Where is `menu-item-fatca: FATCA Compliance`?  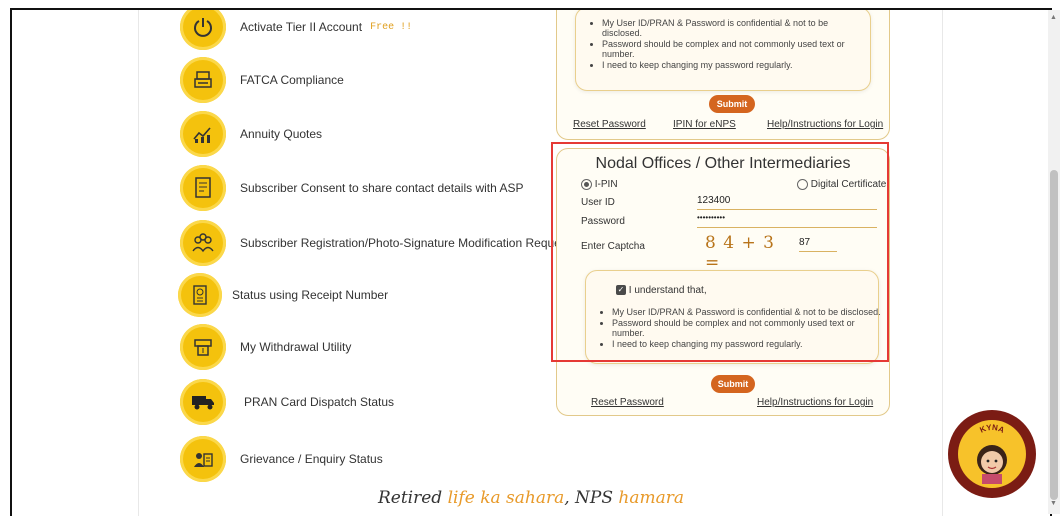 menu-item-fatca: FATCA Compliance is located at coordinates (262, 80).